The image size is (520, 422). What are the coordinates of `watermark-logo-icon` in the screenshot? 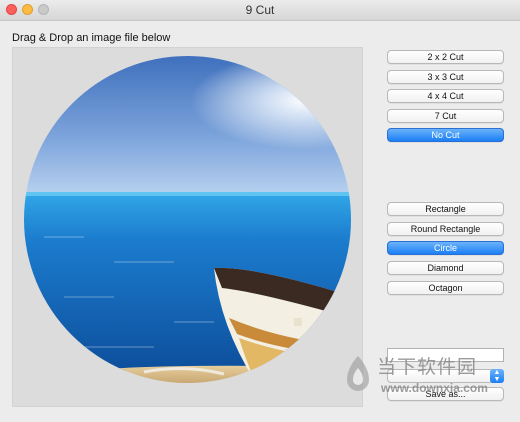 It's located at (358, 373).